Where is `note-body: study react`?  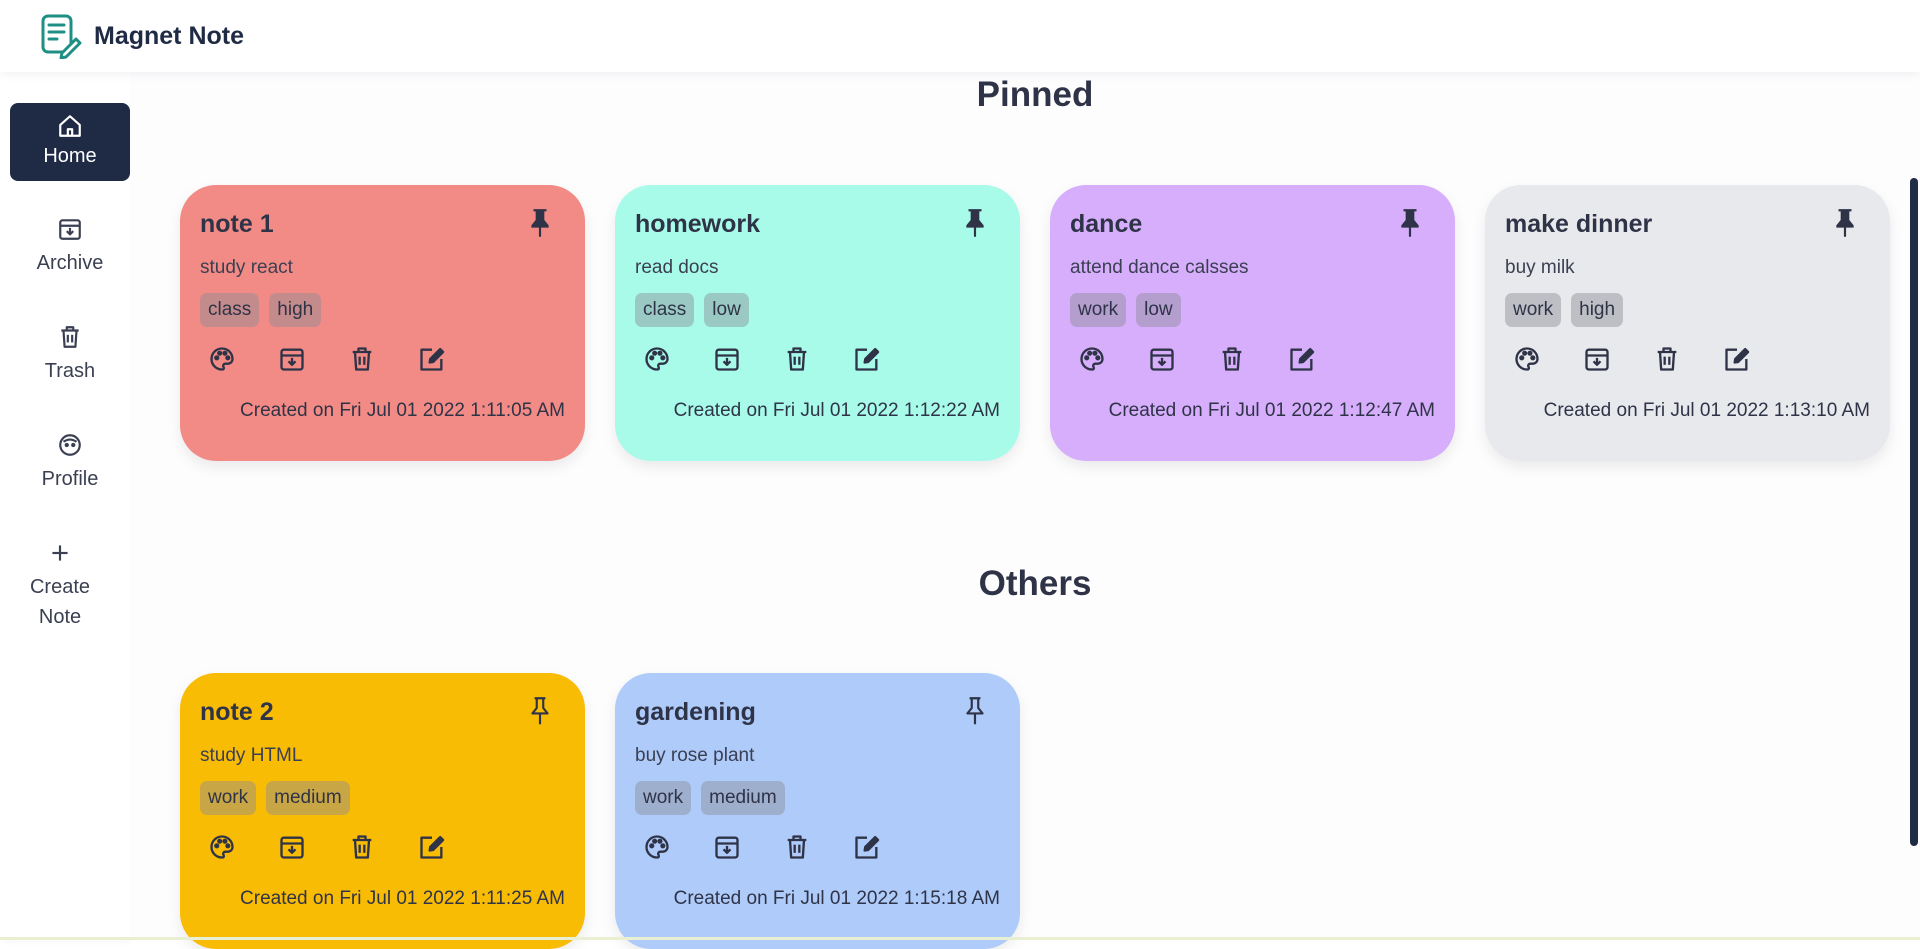
note-body: study react is located at coordinates (246, 267).